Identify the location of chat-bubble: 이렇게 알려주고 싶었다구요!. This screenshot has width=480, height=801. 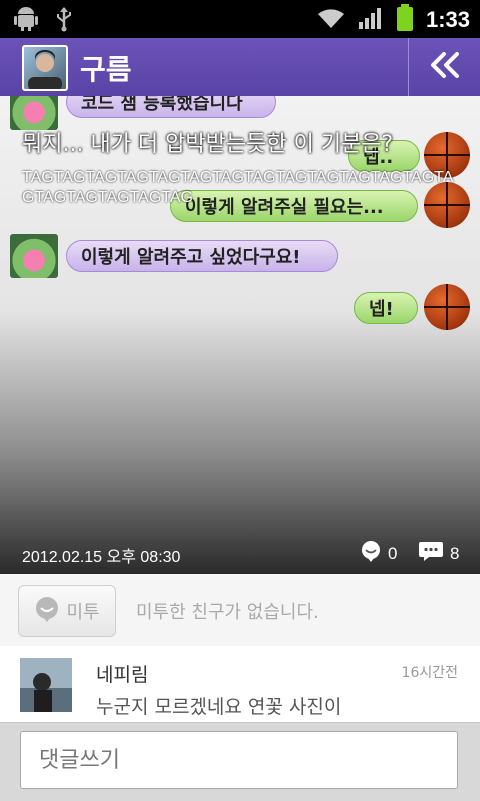
(202, 256).